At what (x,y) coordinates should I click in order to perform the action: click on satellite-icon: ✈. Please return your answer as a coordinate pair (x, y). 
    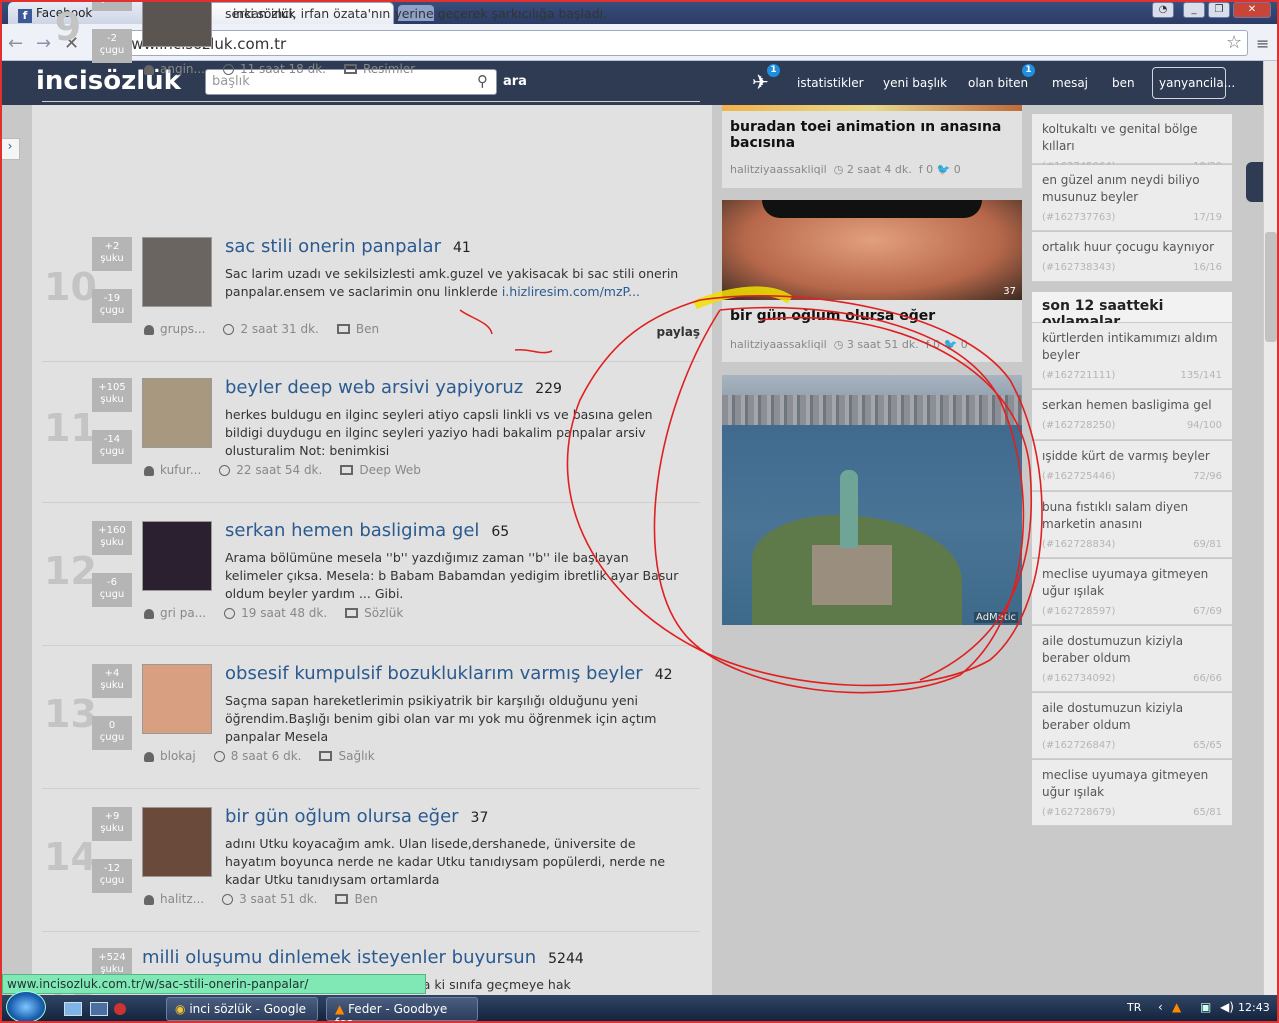
    Looking at the image, I should click on (760, 82).